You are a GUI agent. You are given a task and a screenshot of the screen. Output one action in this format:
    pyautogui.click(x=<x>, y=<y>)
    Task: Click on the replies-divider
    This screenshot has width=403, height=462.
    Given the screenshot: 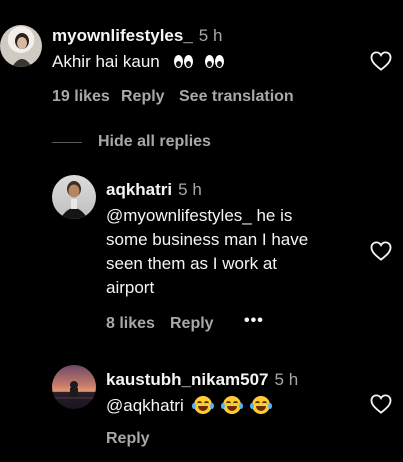 What is the action you would take?
    pyautogui.click(x=67, y=142)
    